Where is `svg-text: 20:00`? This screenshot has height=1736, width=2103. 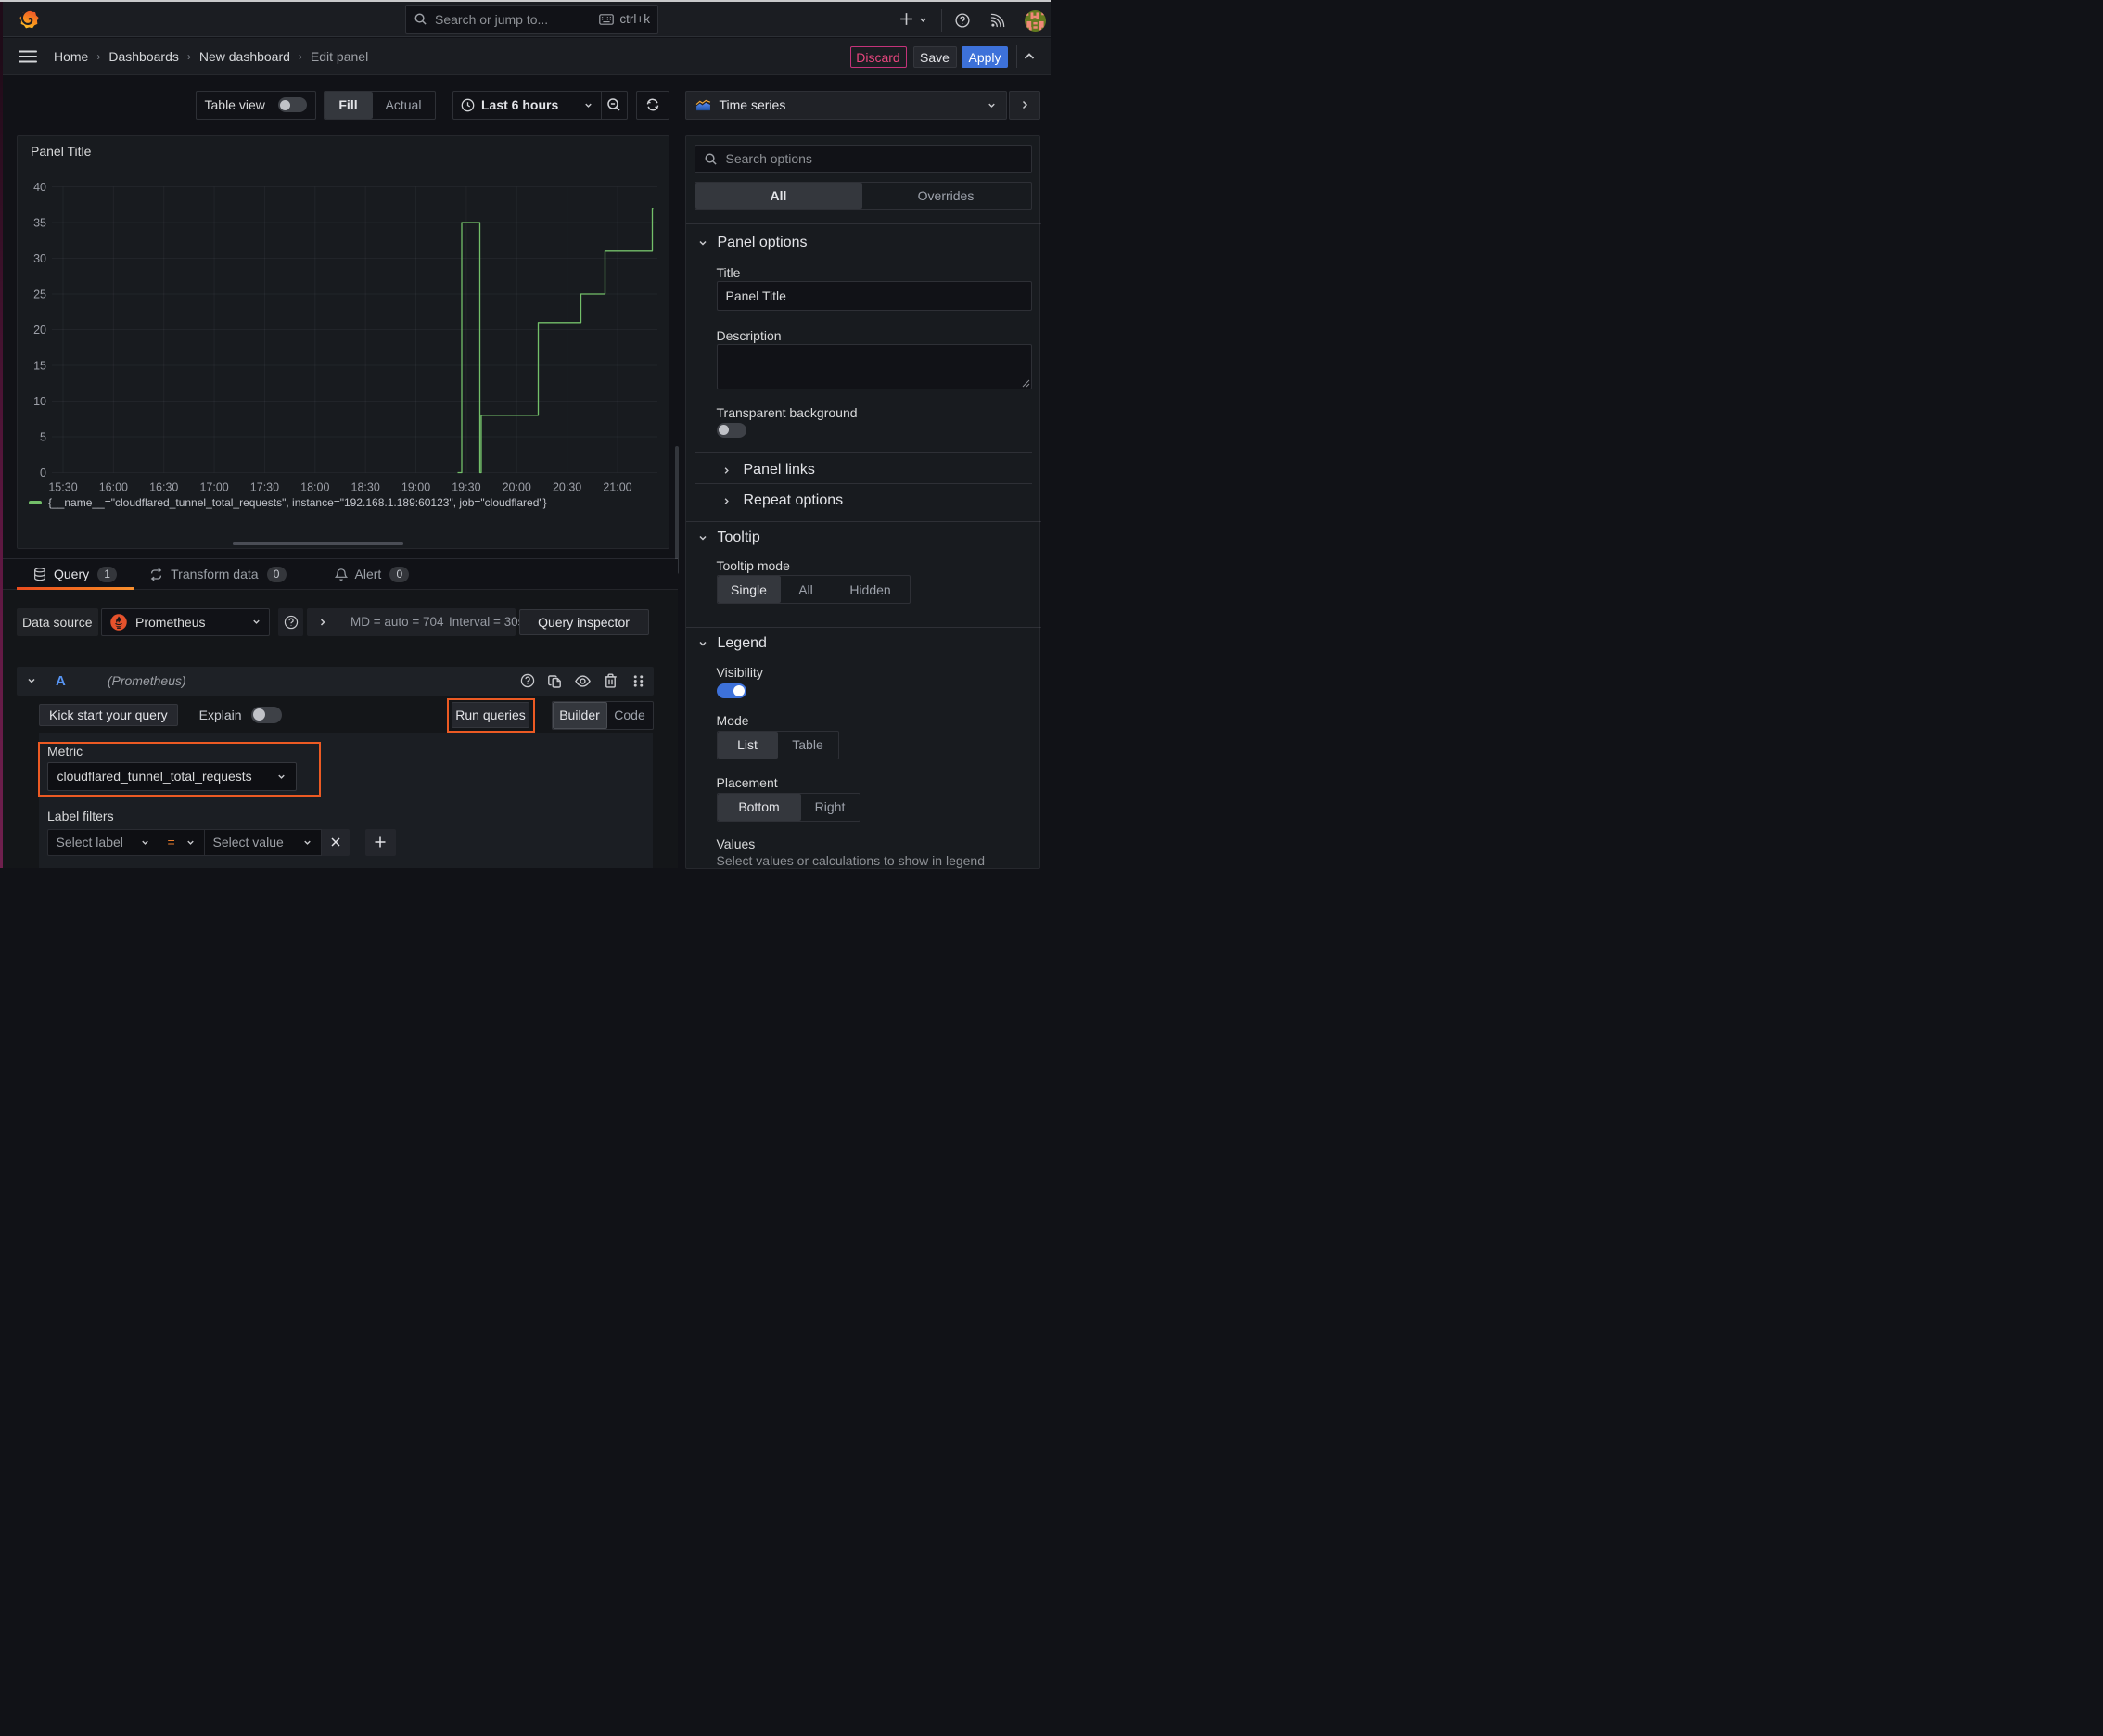 svg-text: 20:00 is located at coordinates (517, 488).